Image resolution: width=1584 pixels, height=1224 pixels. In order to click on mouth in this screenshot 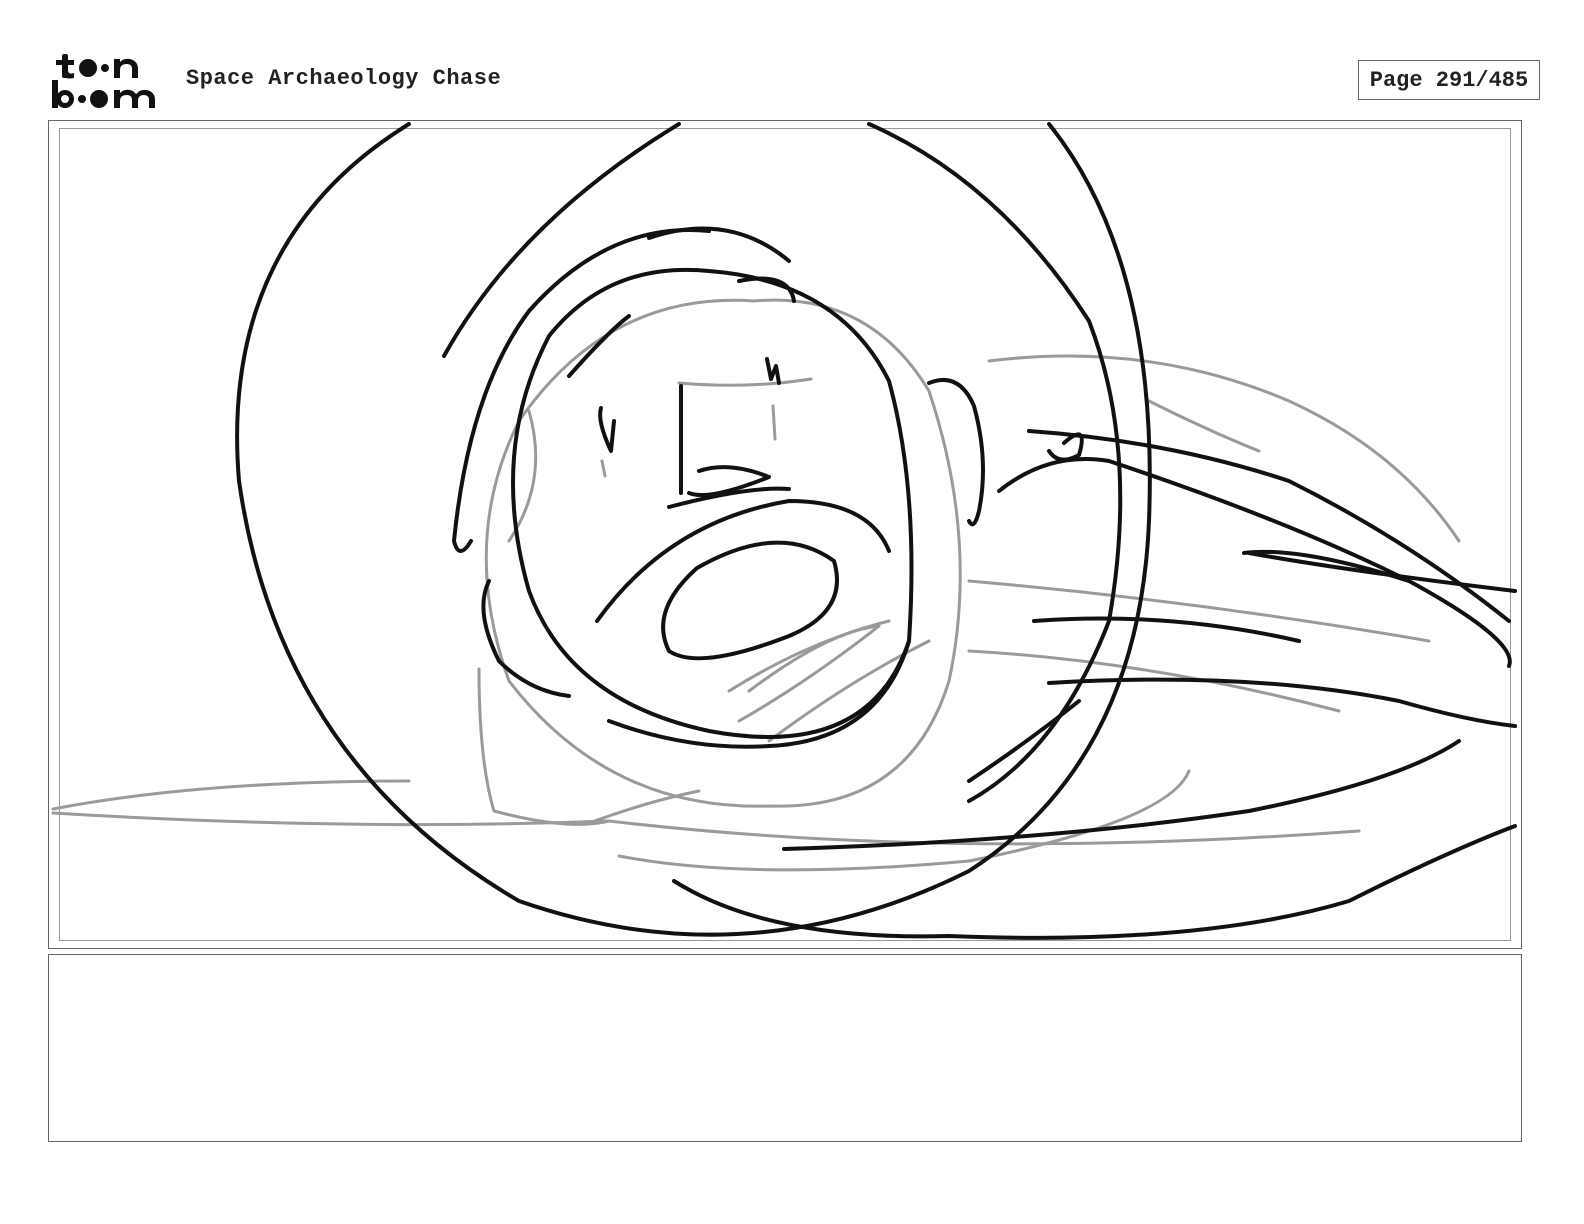, I will do `click(750, 600)`.